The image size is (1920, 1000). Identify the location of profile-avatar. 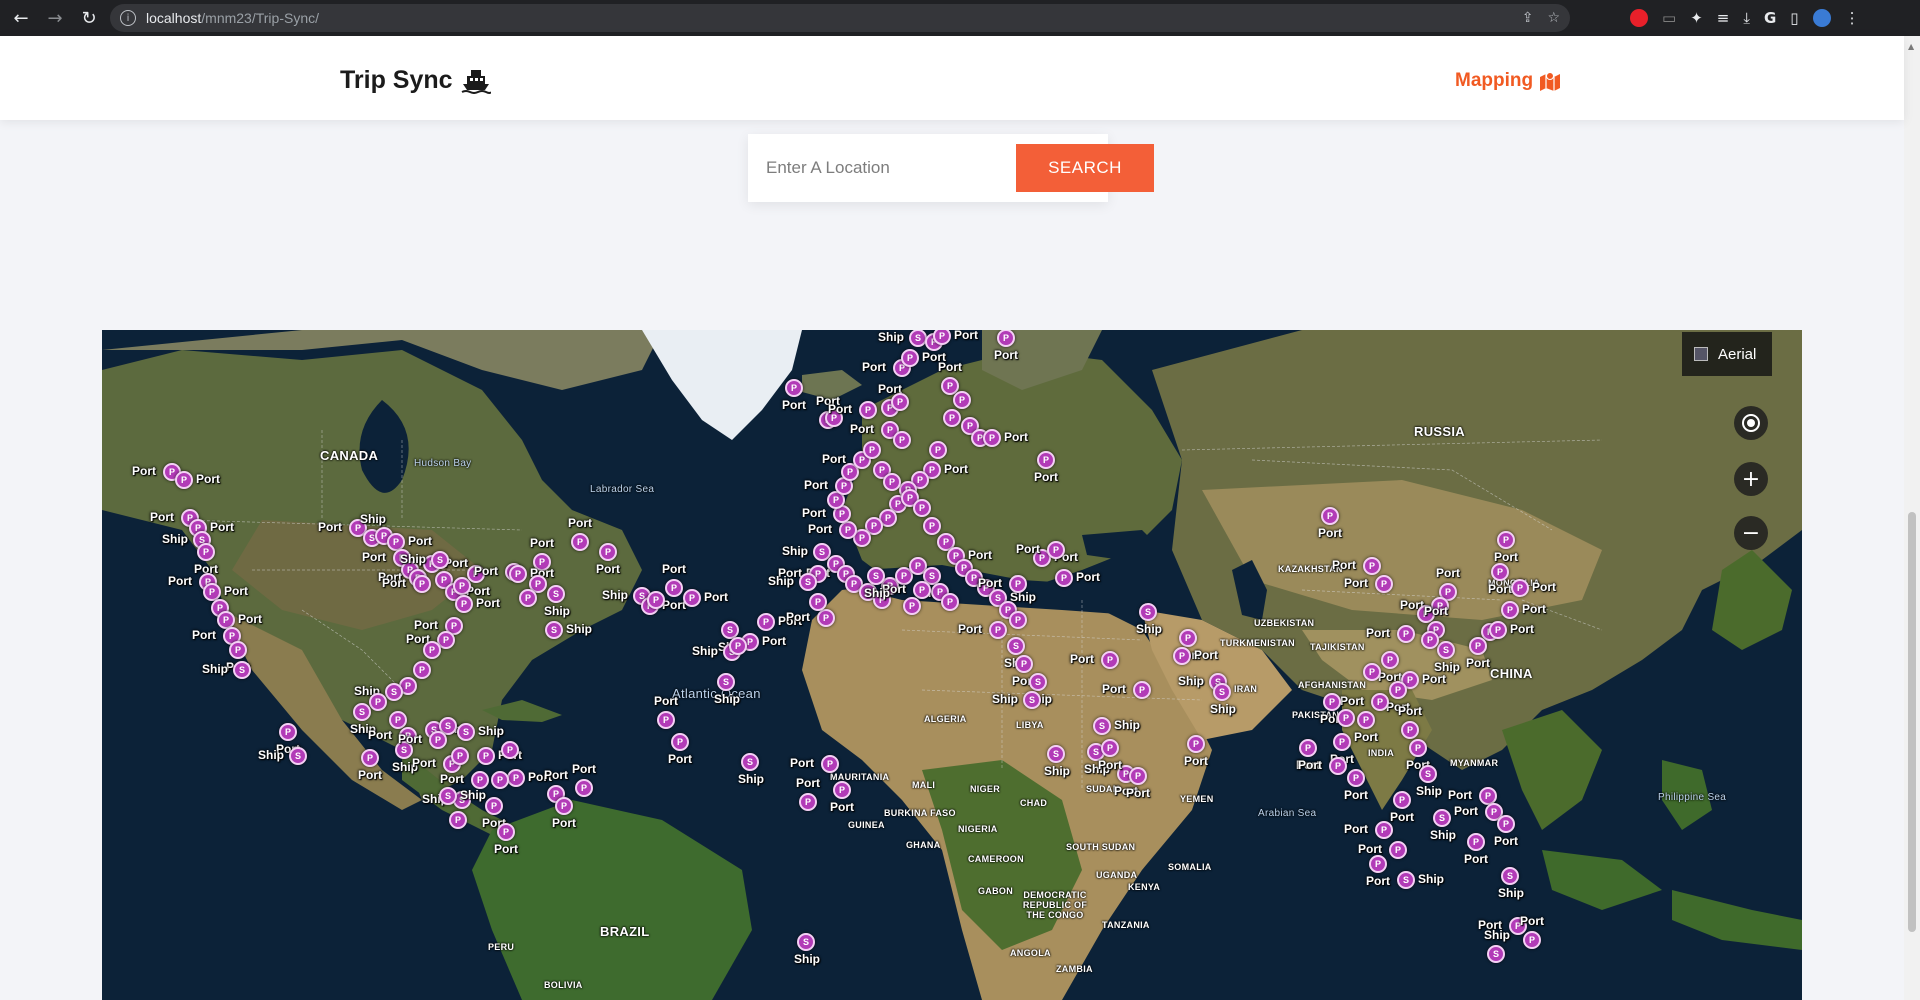
(1821, 18).